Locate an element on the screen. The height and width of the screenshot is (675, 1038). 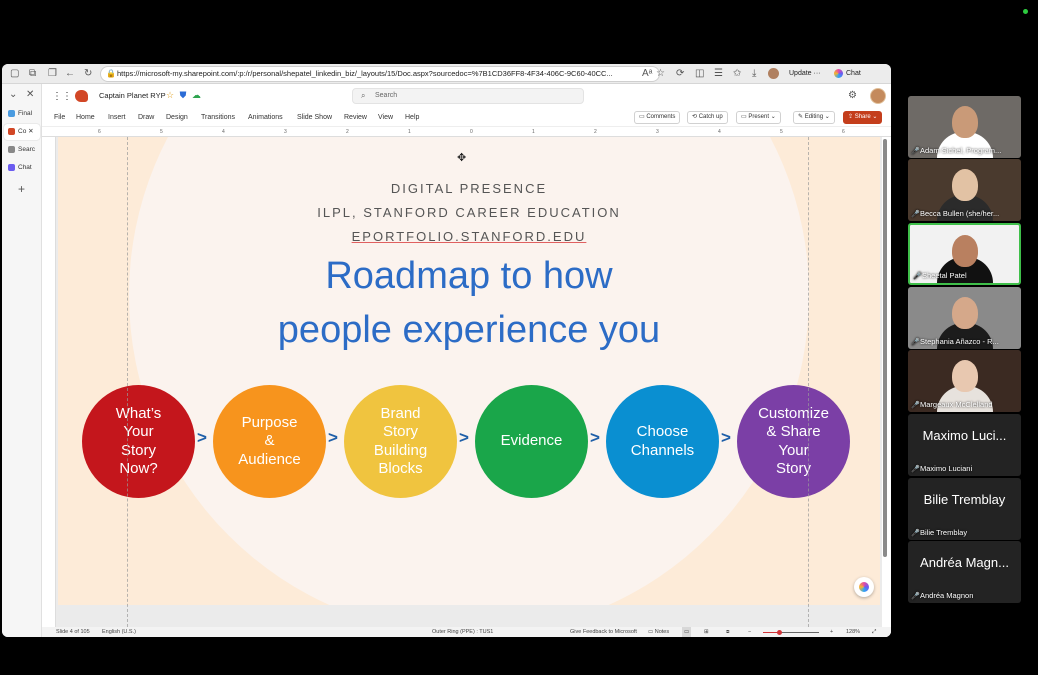
slide-link: EPORTFOLIO.STANFORD.EDU is located at coordinates (469, 236).